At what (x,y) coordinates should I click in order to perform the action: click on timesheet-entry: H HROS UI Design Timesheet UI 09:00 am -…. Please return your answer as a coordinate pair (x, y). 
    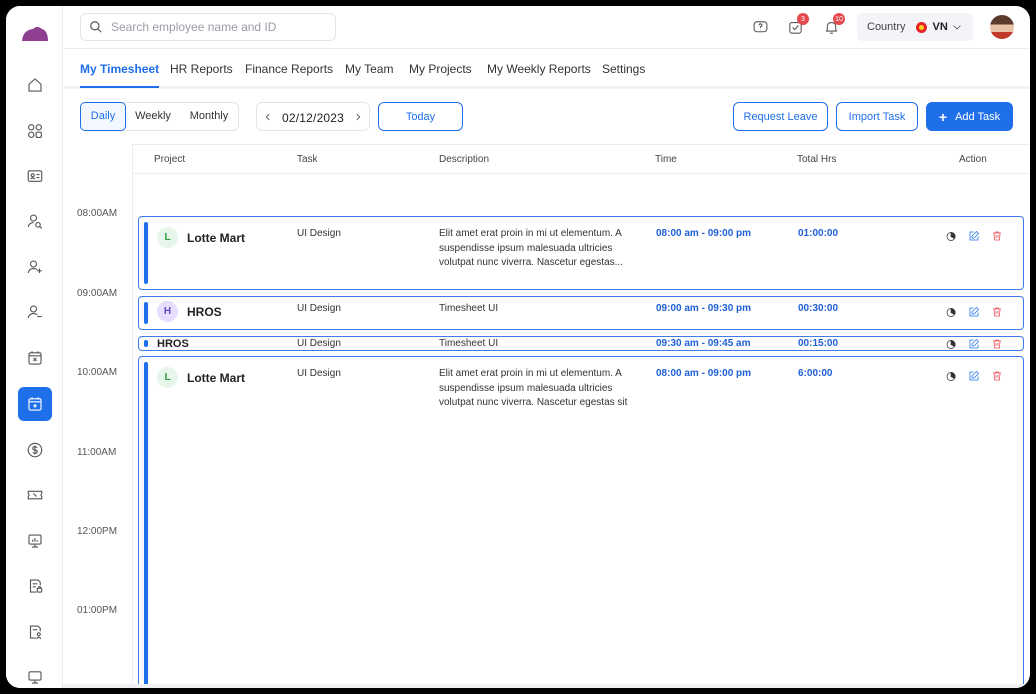
    Looking at the image, I should click on (581, 313).